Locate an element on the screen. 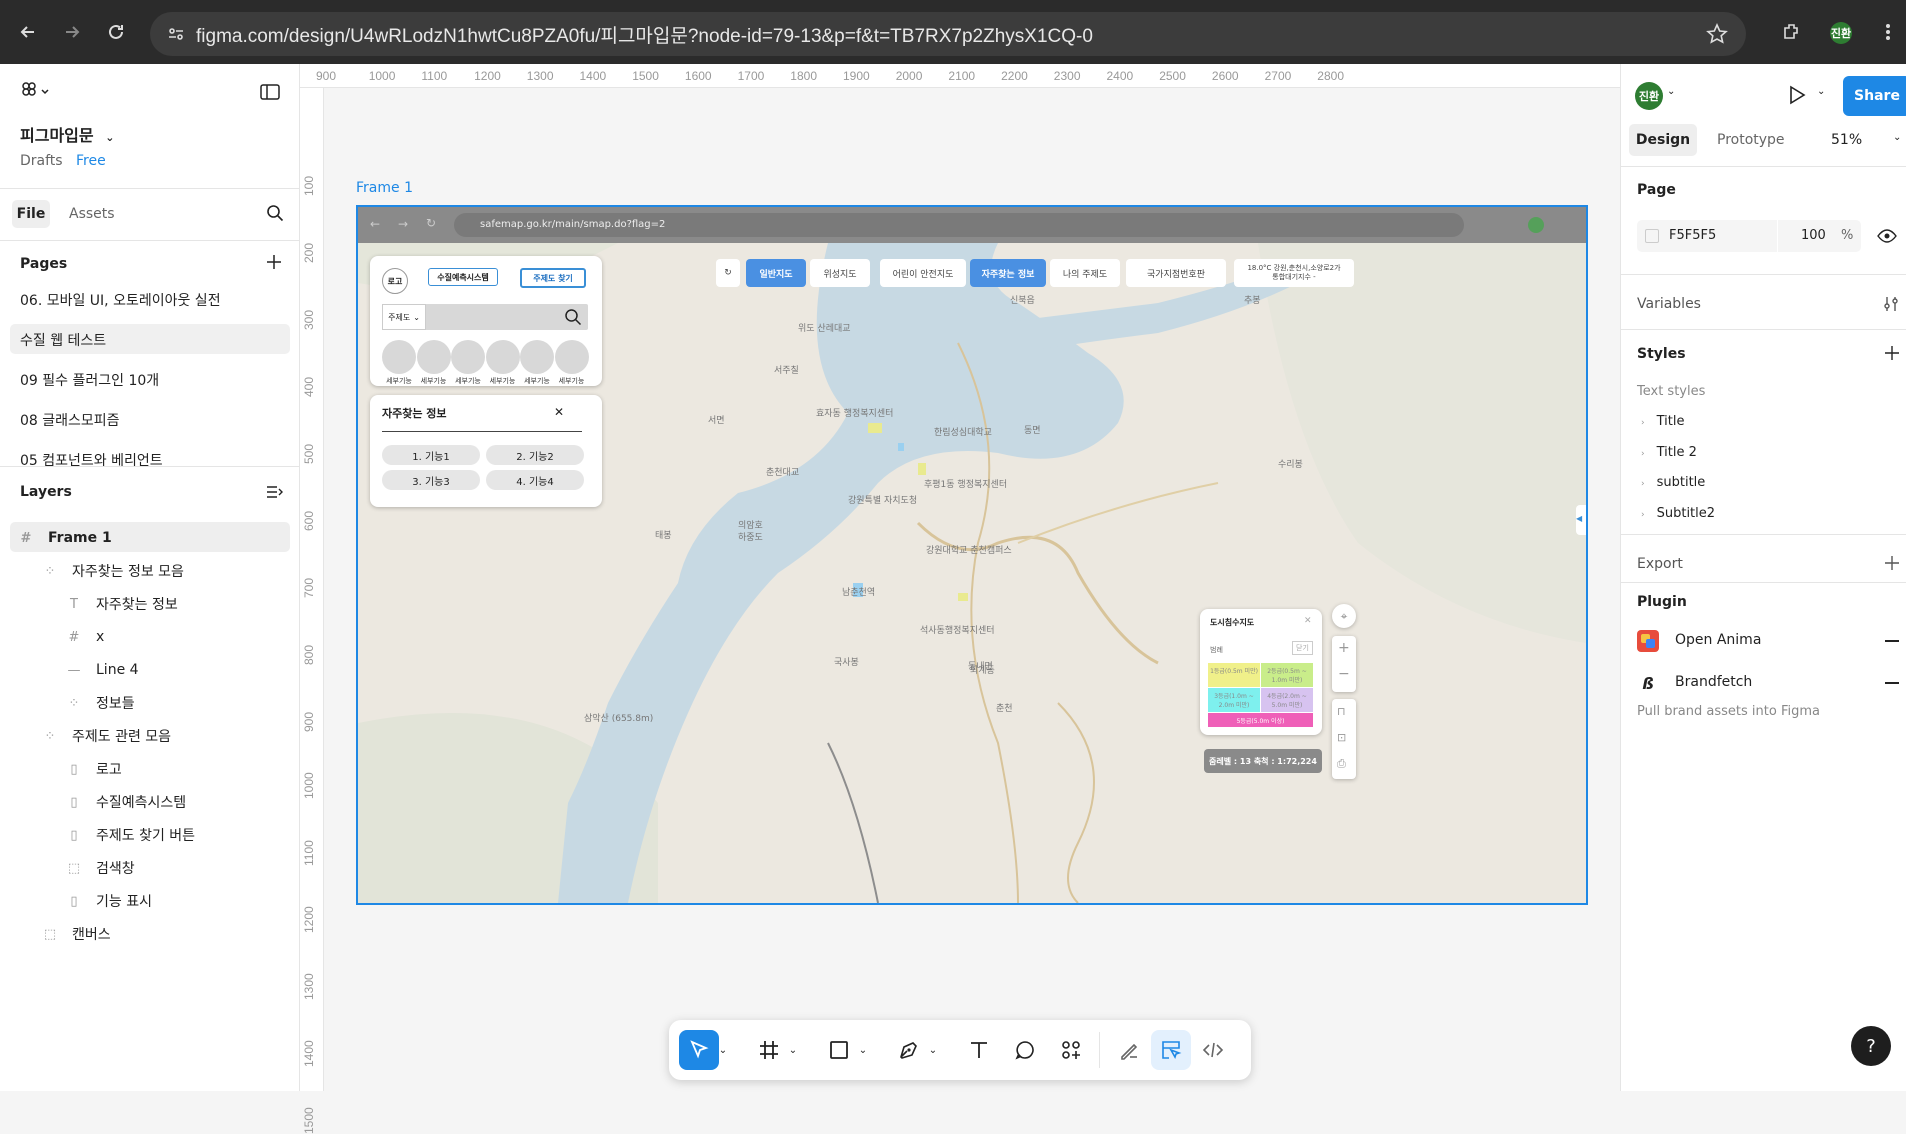  measure-distance-icon: ⊓ is located at coordinates (1341, 711).